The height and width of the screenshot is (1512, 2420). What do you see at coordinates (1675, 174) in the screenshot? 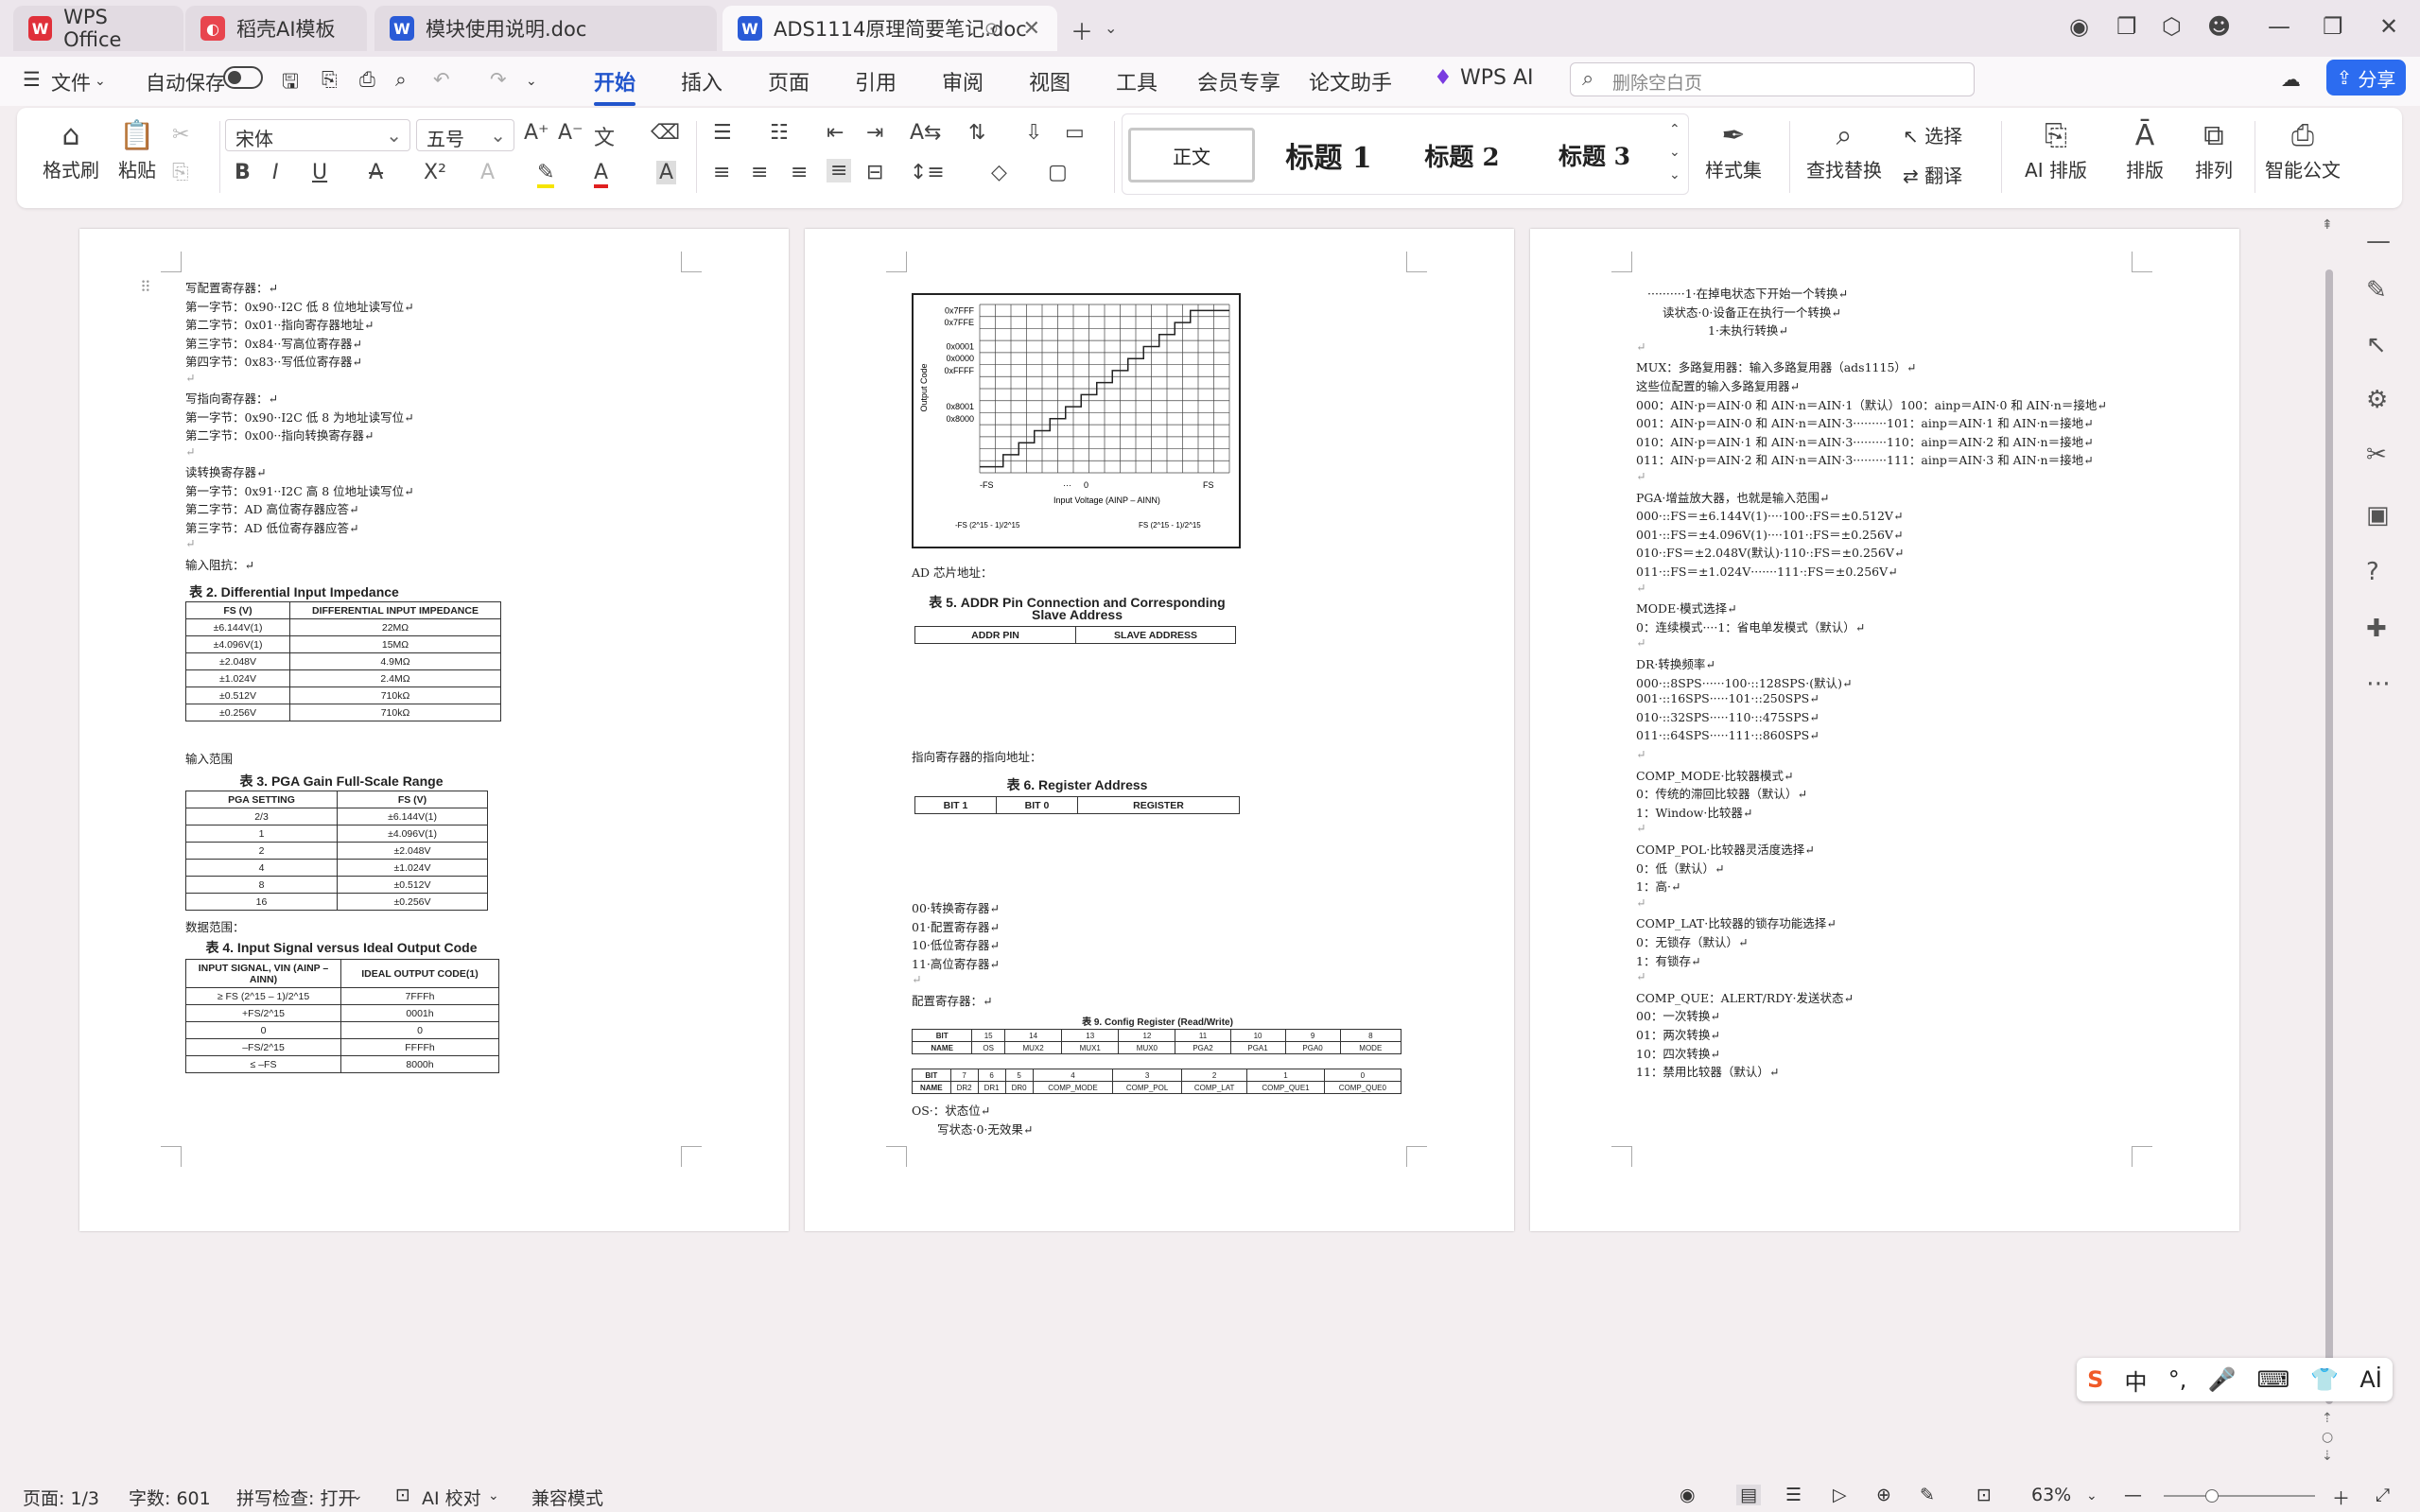
I see `expand-gallery-icon: ⌄` at bounding box center [1675, 174].